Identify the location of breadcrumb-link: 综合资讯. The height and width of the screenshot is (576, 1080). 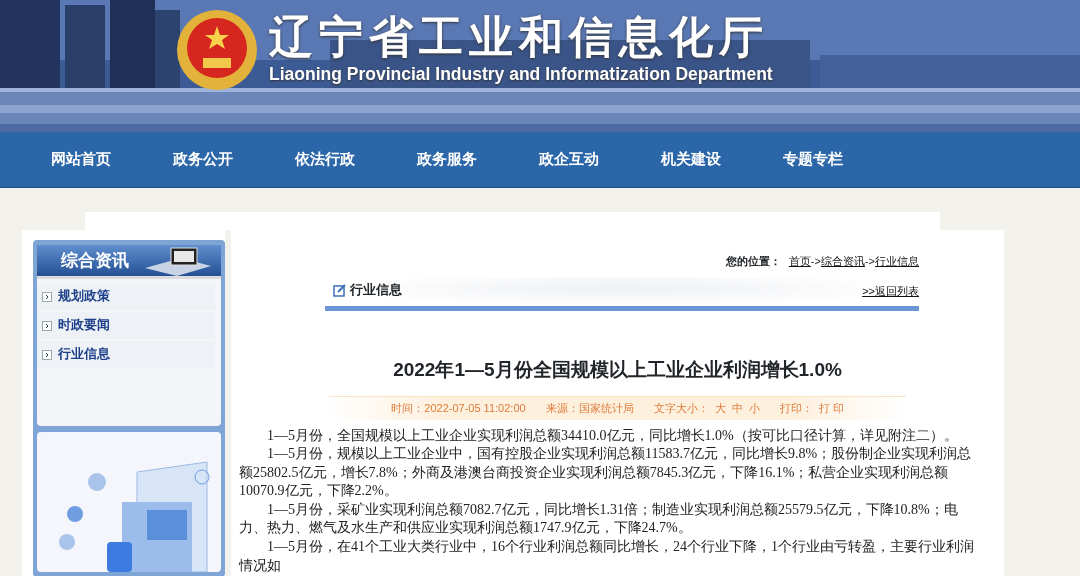
(842, 261).